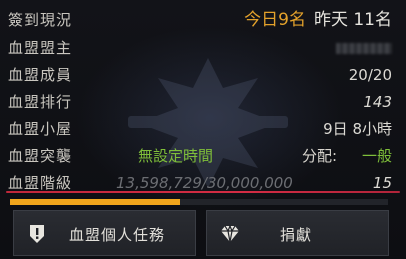 The height and width of the screenshot is (259, 406). I want to click on raid-split-value: 一般, so click(376, 156).